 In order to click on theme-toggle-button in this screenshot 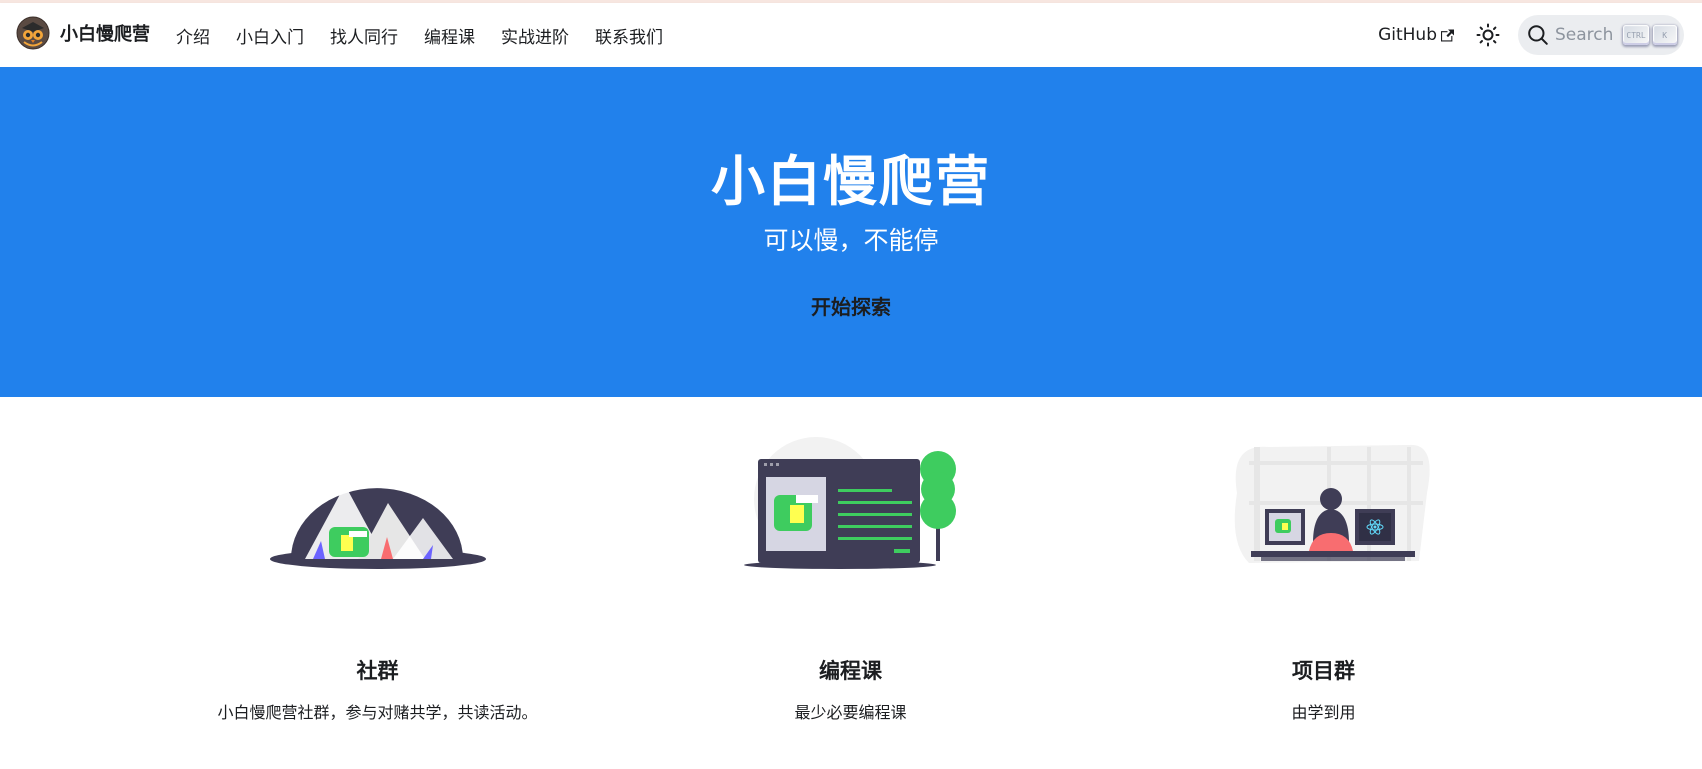, I will do `click(1488, 35)`.